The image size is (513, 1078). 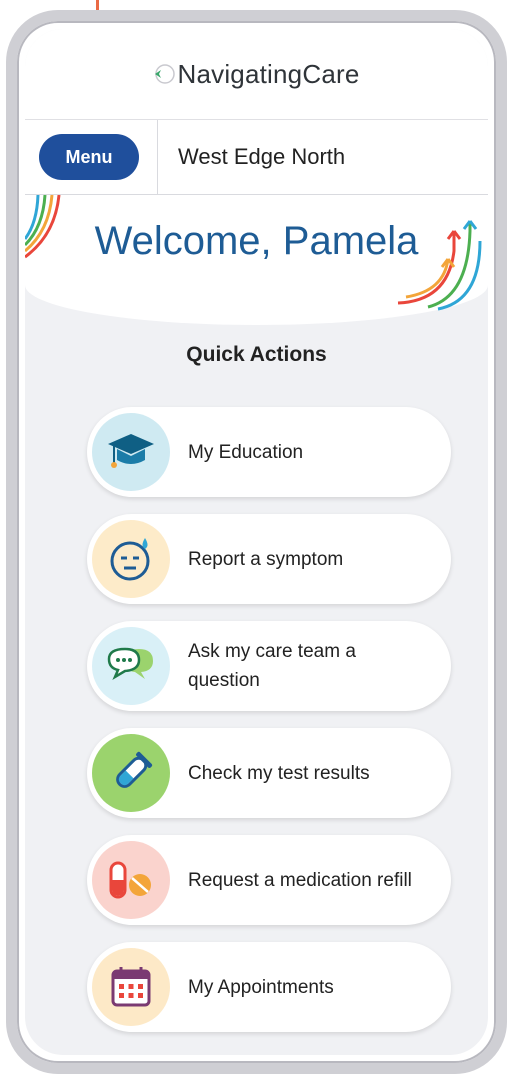 What do you see at coordinates (439, 265) in the screenshot?
I see `rising-arrows-decoration` at bounding box center [439, 265].